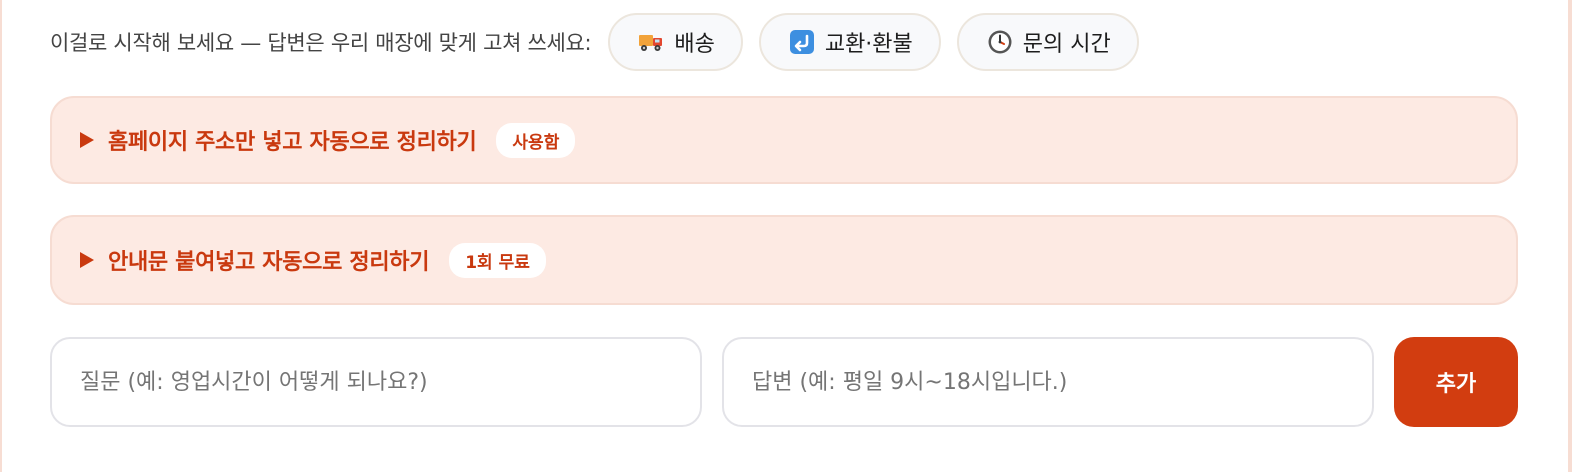 Image resolution: width=1572 pixels, height=472 pixels. I want to click on starter-hint: 이걸로 시작해 보세요 — 답변은 우리 매장에 맞게 고쳐 쓰세요:, so click(321, 43).